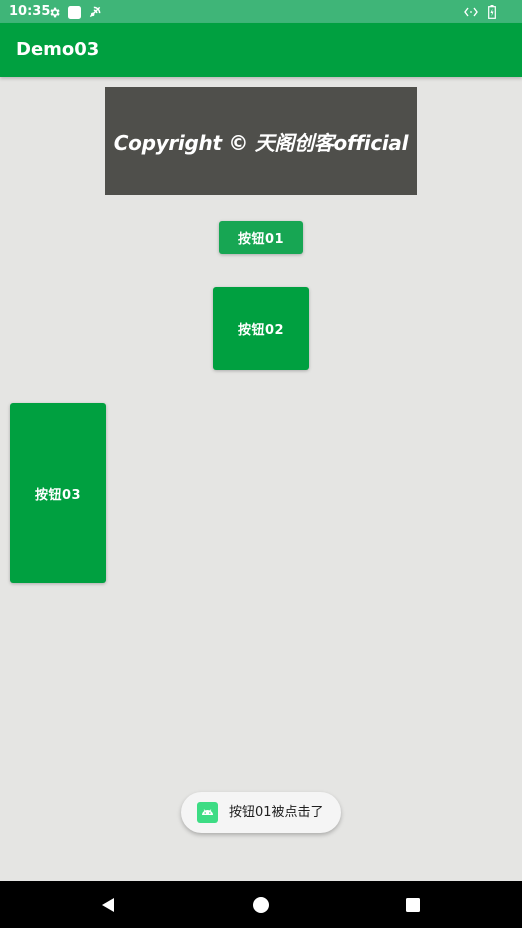 The height and width of the screenshot is (928, 522). I want to click on recents-square-icon, so click(413, 905).